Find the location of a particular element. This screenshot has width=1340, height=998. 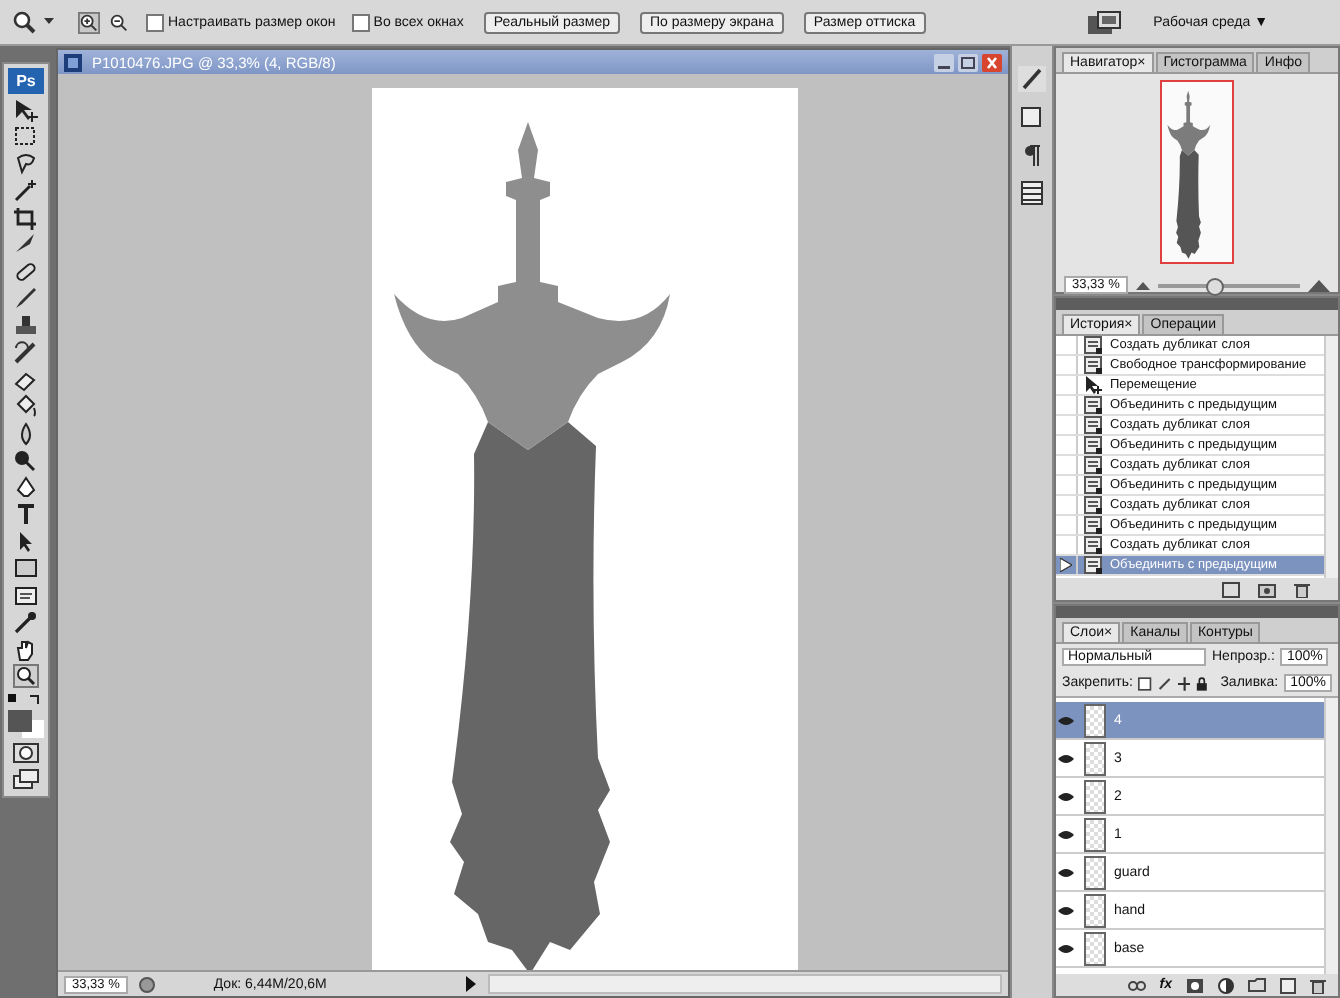

eraser-icon is located at coordinates (26, 379).